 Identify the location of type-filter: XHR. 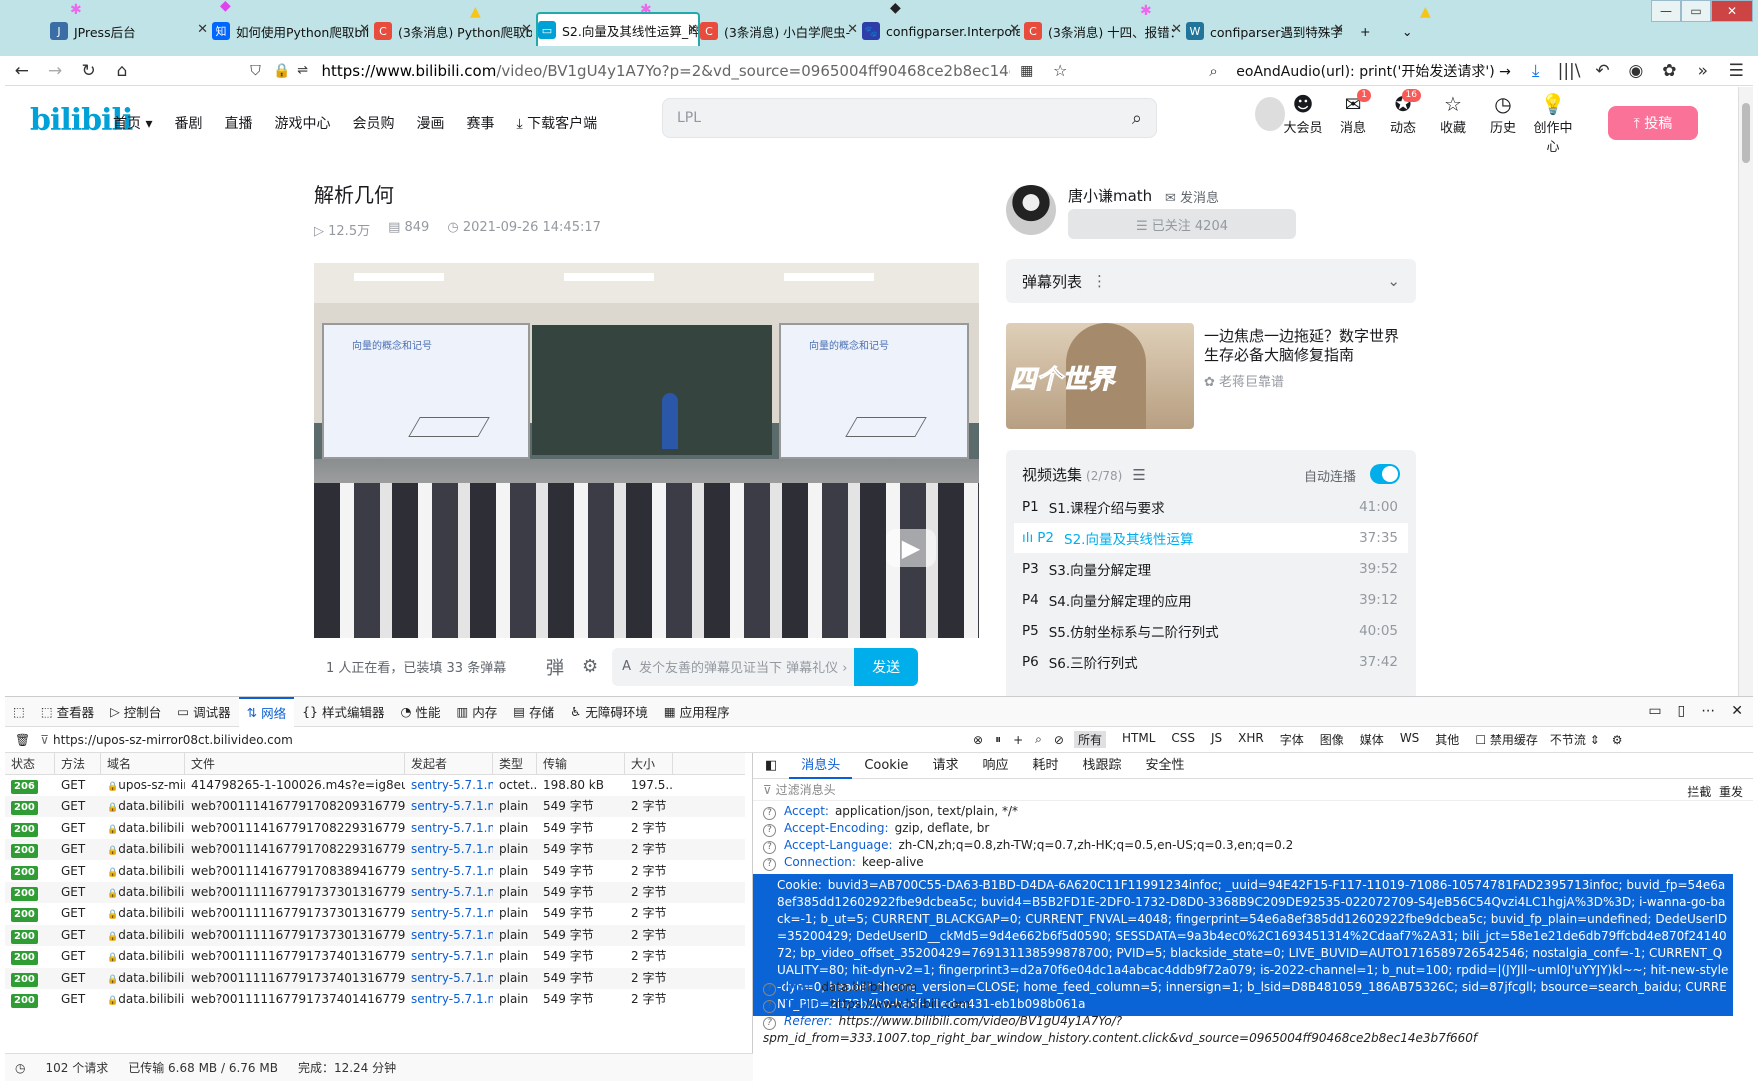
(1251, 739).